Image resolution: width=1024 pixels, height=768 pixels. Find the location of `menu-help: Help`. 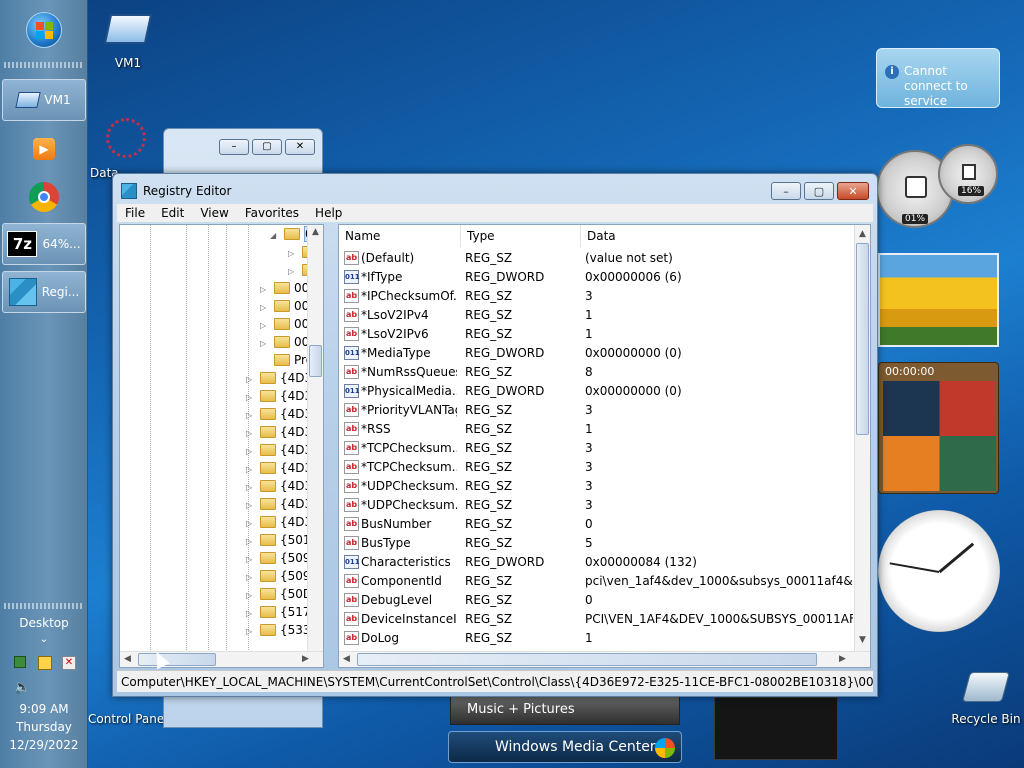

menu-help: Help is located at coordinates (328, 213).